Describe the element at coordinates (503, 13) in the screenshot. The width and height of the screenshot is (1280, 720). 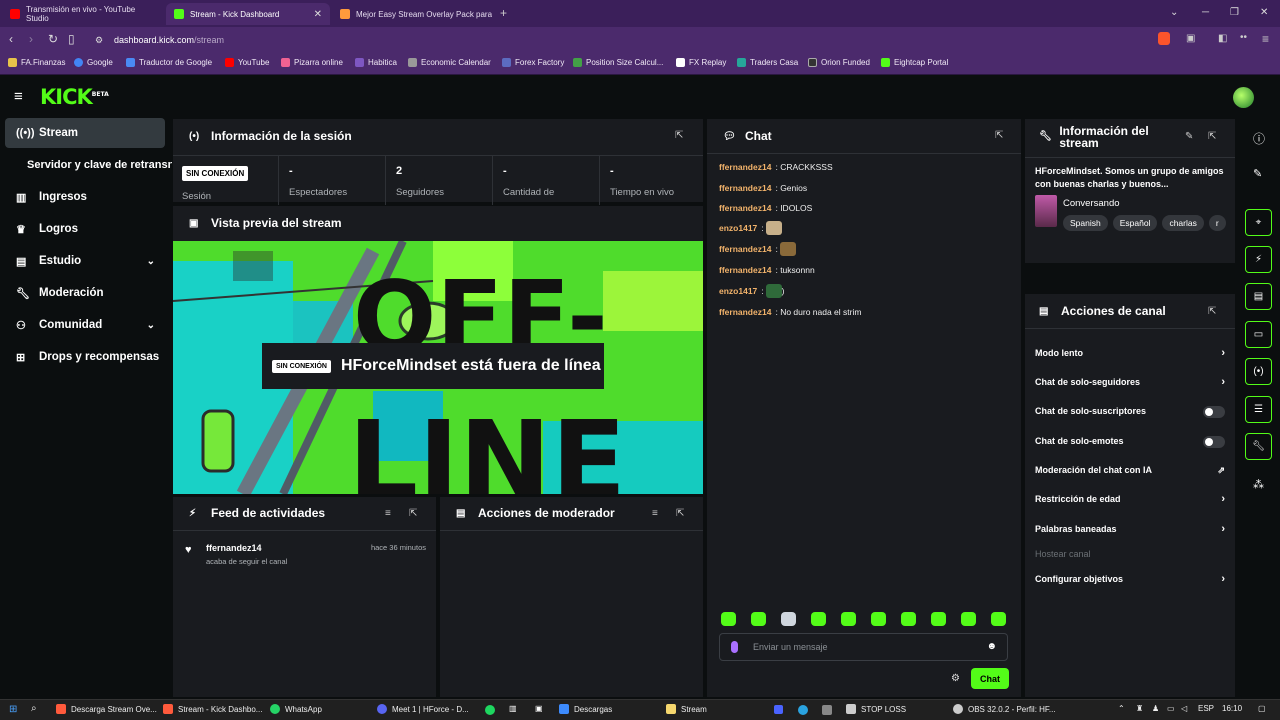
I see `new-tab-icon: +` at that location.